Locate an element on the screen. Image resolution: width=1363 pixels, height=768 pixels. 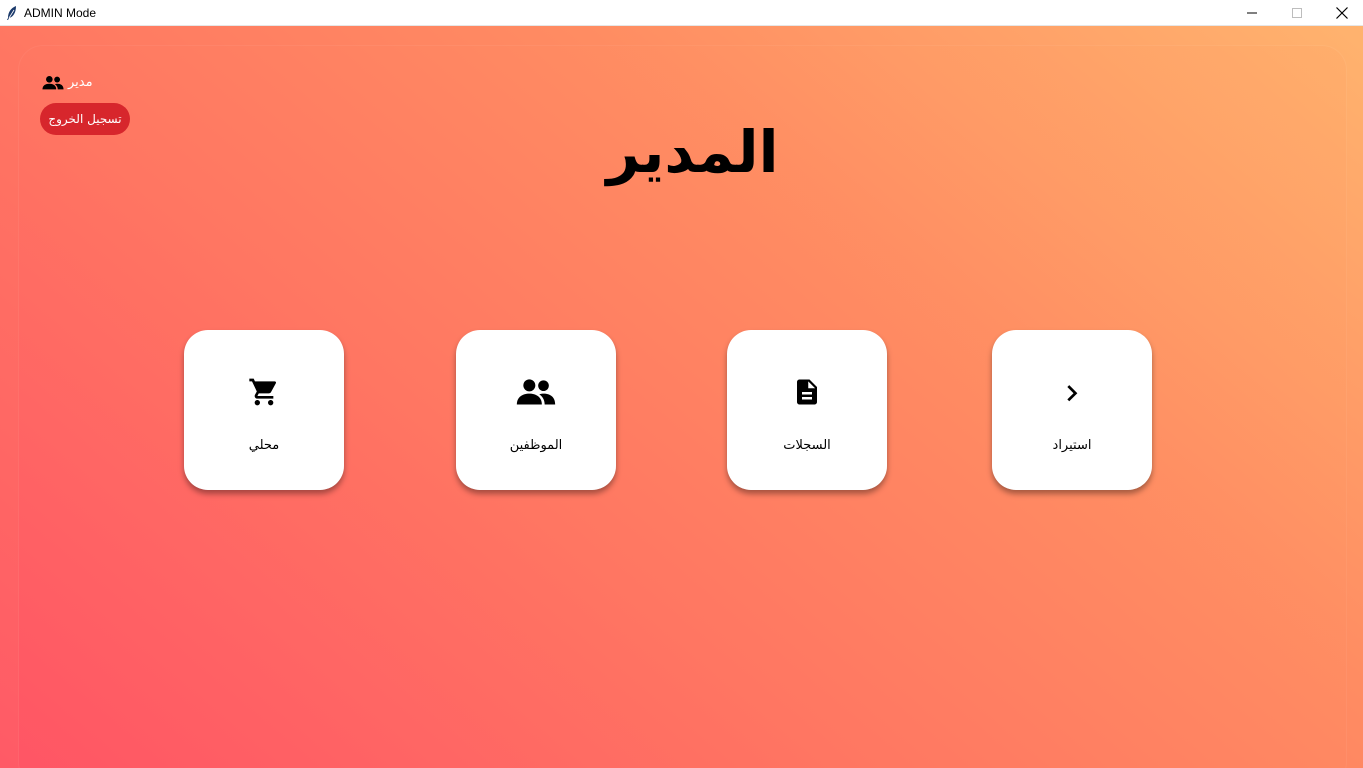
card-import-icon-wrap is located at coordinates (1072, 392).